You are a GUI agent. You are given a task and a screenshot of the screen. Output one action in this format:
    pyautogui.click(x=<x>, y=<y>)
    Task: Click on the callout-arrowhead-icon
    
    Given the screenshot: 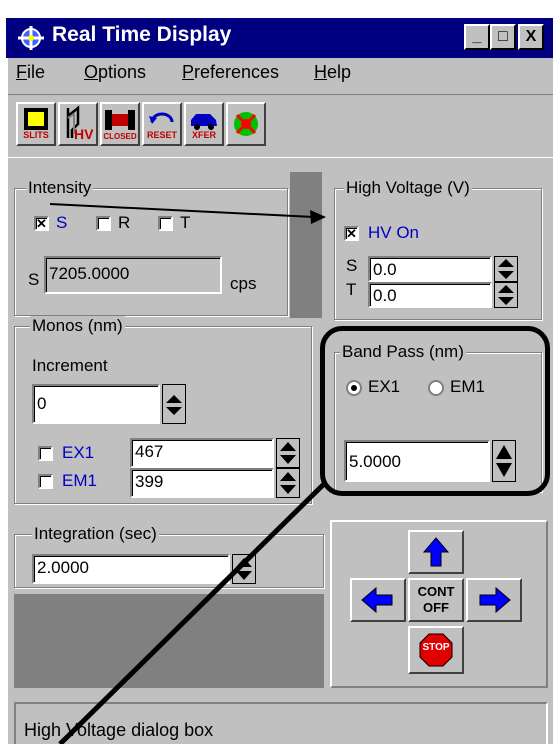 What is the action you would take?
    pyautogui.click(x=318, y=217)
    